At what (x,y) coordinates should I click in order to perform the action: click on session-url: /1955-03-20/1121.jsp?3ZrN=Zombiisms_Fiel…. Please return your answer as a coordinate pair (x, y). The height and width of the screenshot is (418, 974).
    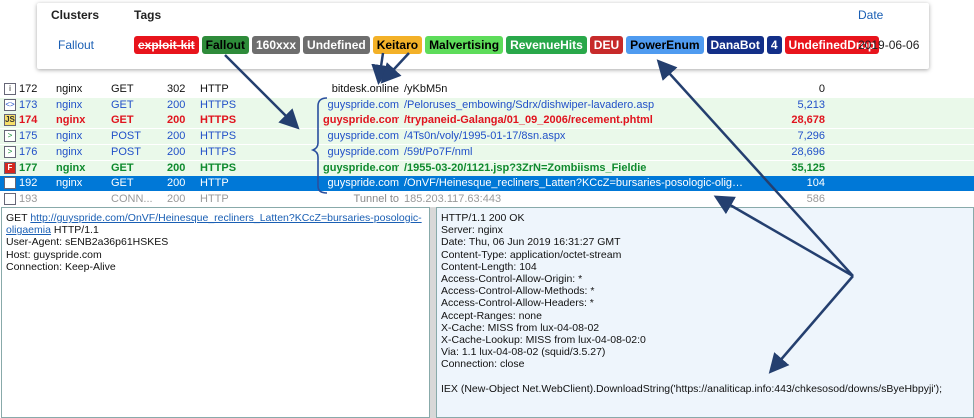
    Looking at the image, I should click on (525, 167).